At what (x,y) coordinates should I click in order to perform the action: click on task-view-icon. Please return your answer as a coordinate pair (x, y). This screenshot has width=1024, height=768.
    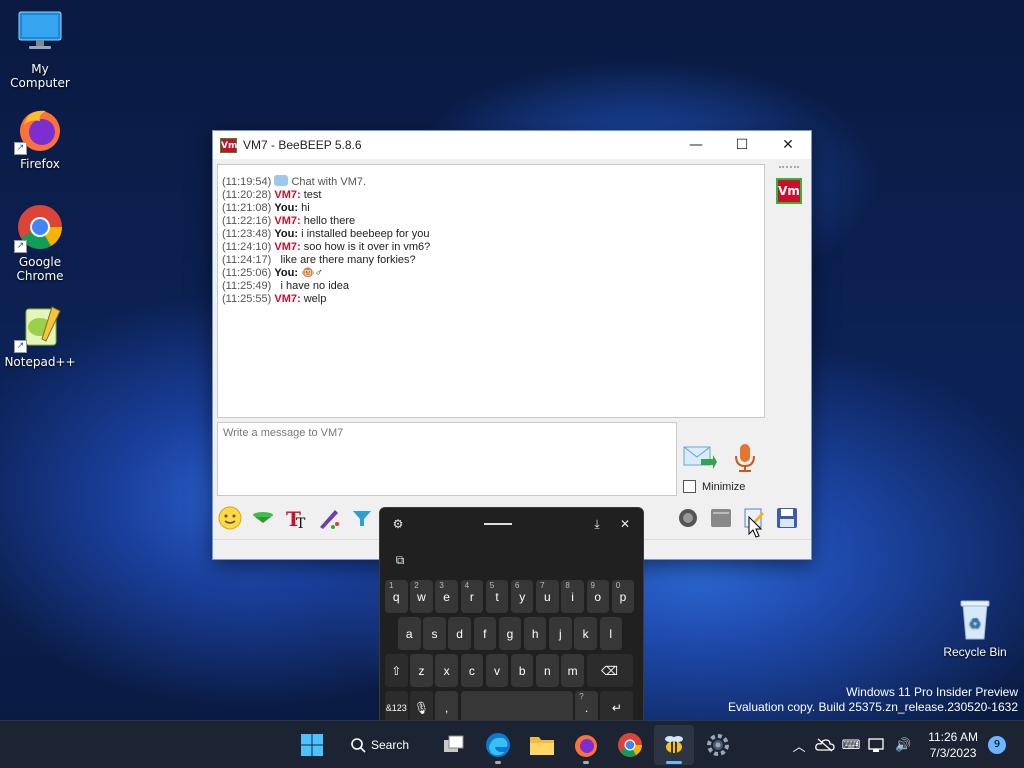
    Looking at the image, I should click on (454, 743).